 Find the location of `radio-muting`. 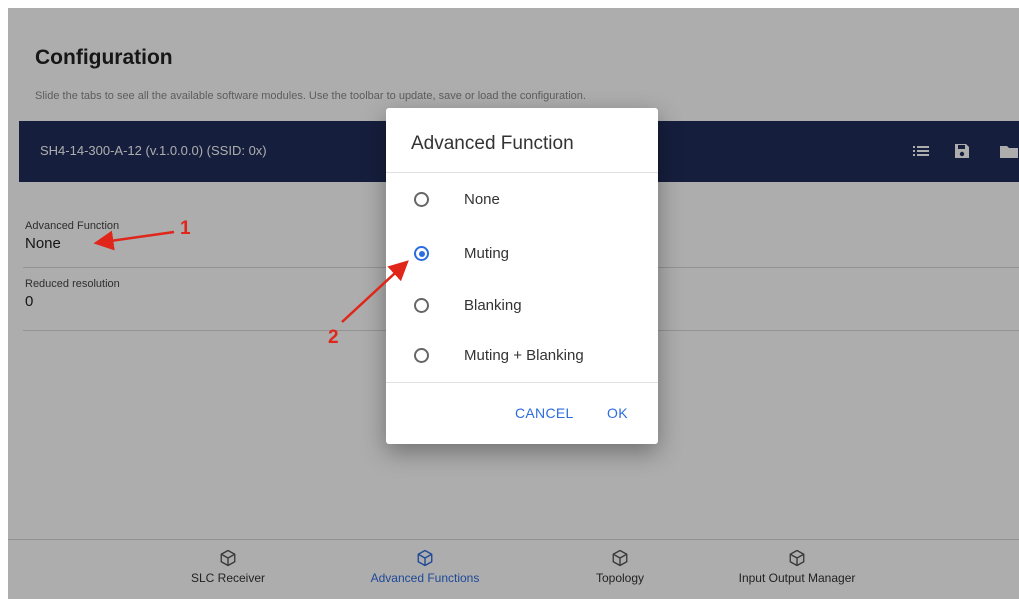

radio-muting is located at coordinates (421, 253).